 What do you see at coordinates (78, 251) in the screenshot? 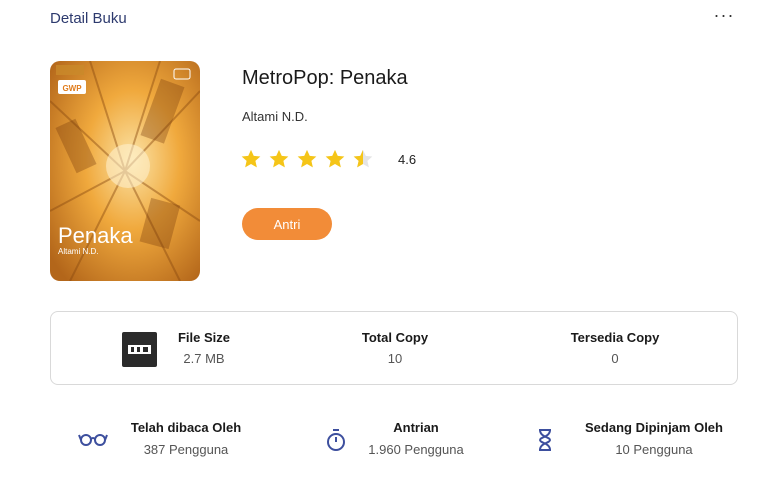
I see `cover-author: Altami N.D.` at bounding box center [78, 251].